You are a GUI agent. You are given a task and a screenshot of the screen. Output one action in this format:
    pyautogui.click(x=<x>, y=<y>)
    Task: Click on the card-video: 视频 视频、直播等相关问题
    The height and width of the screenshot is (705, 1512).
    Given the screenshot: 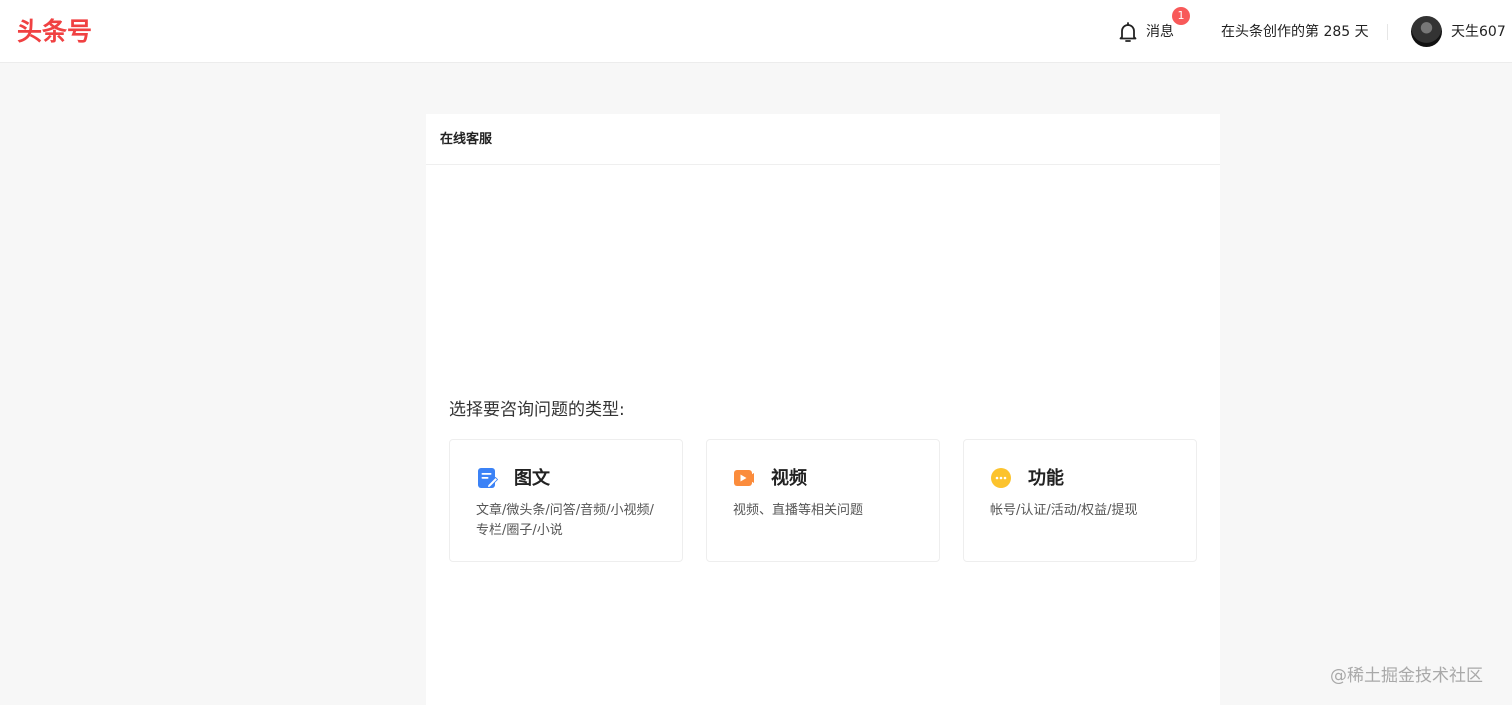 What is the action you would take?
    pyautogui.click(x=823, y=500)
    